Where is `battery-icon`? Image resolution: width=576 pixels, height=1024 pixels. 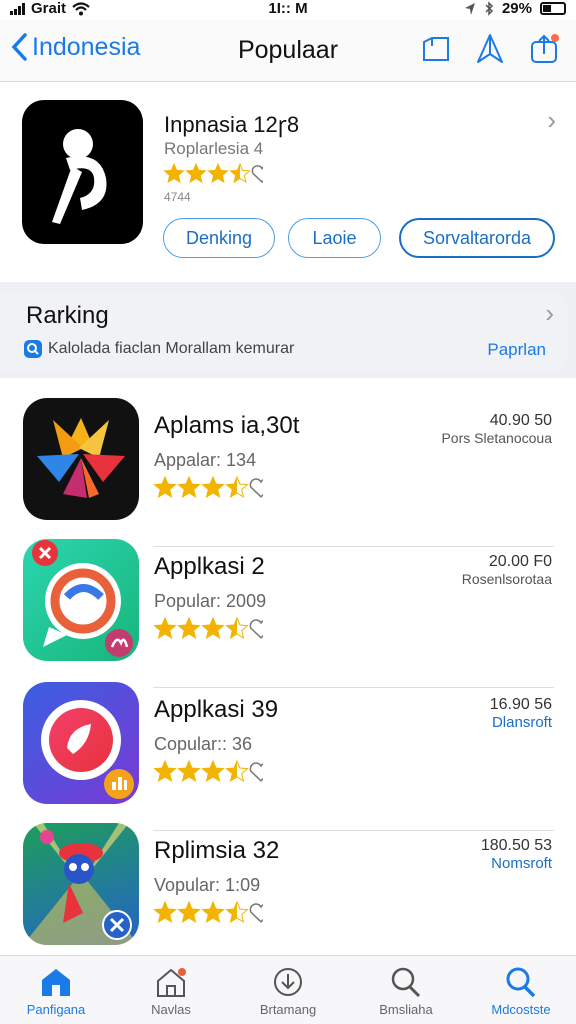 battery-icon is located at coordinates (553, 8).